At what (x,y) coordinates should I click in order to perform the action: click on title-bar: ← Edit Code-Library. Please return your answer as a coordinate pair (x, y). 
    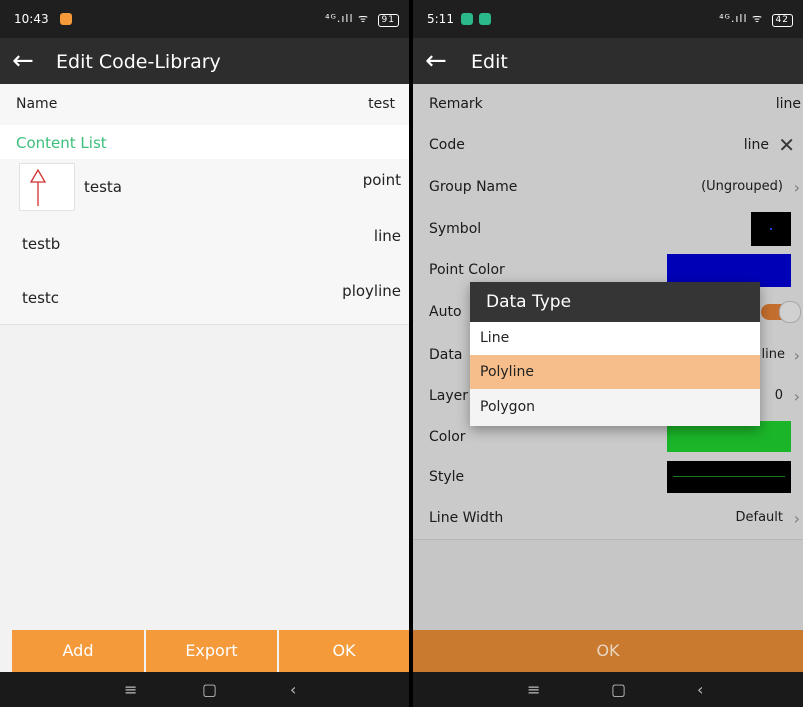
    Looking at the image, I should click on (204, 61).